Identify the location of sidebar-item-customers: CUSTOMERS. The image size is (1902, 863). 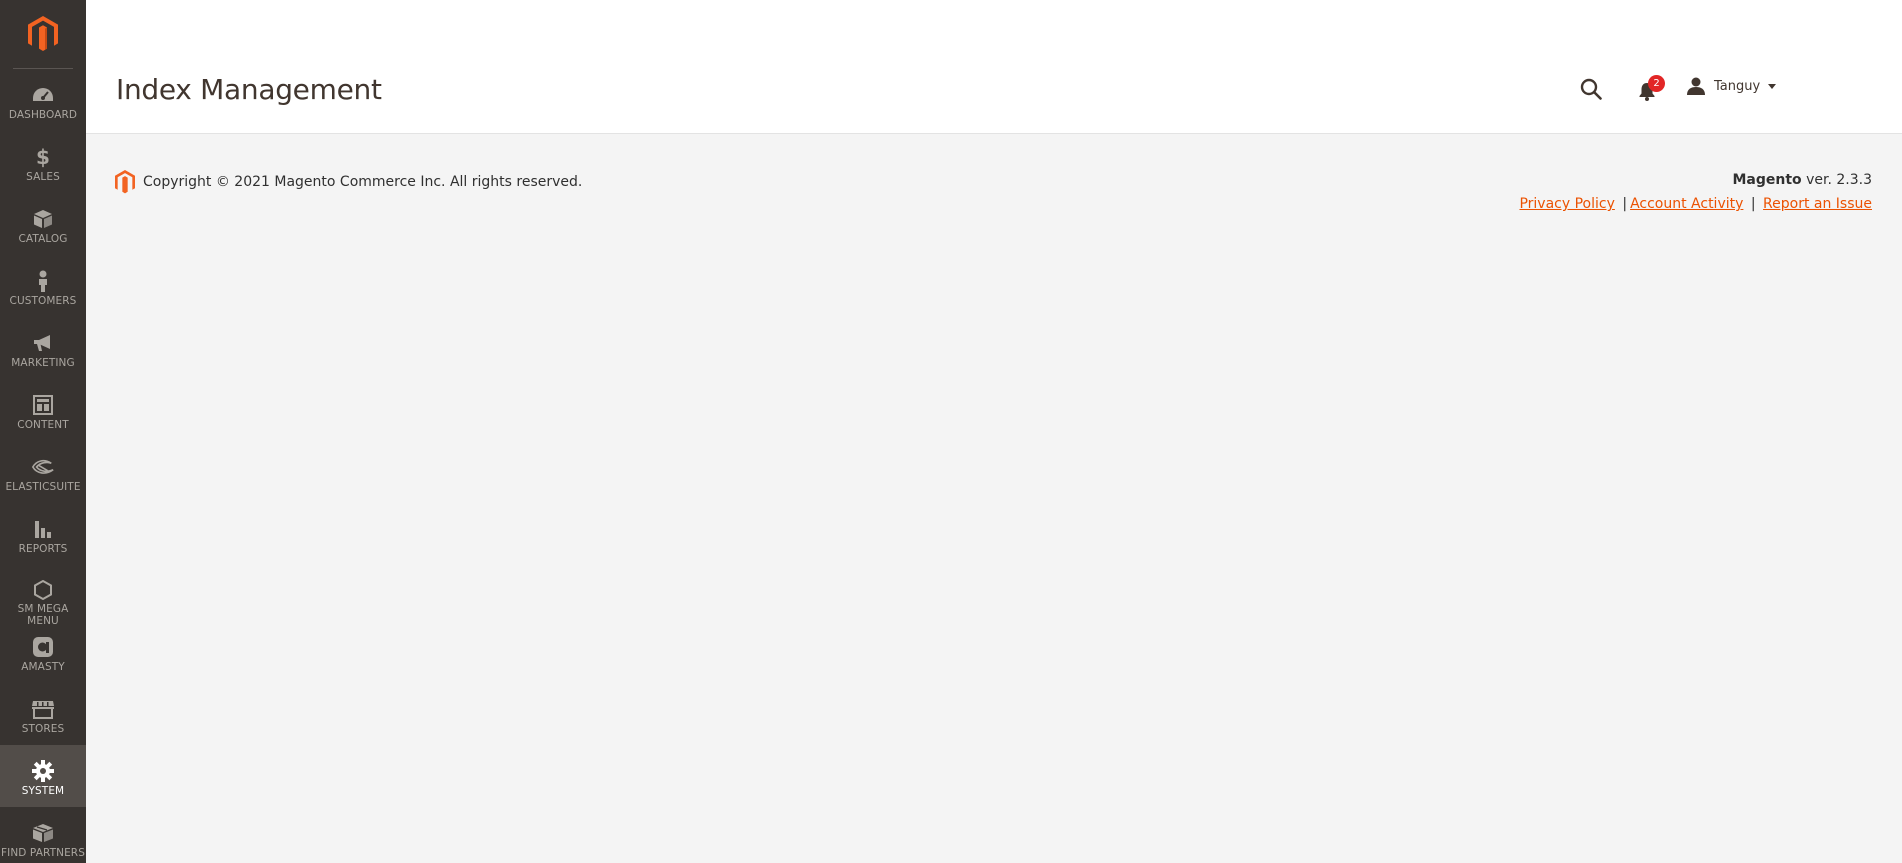
(43, 286).